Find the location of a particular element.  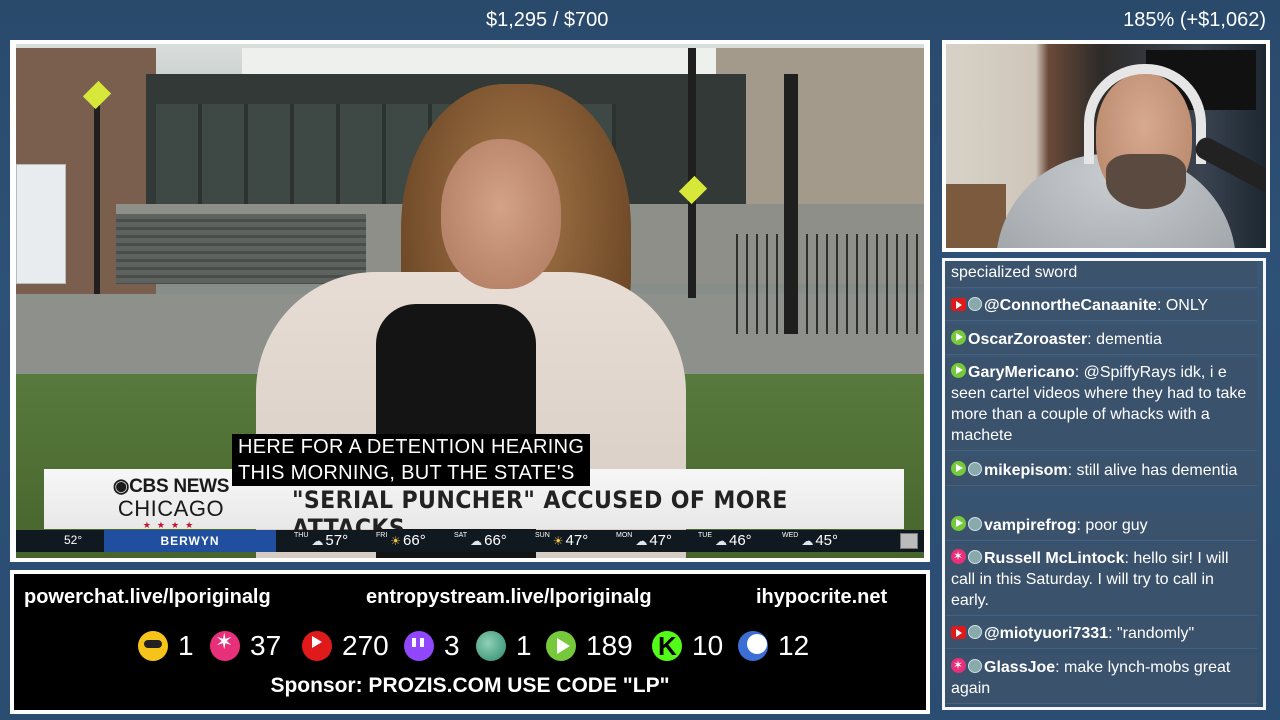

among-us-icon is located at coordinates (153, 646).